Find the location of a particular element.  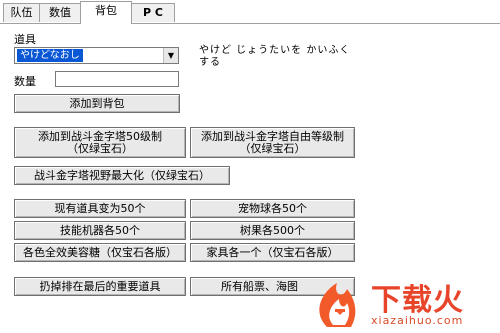

tab-bar: 队伍 数值 背包 P C is located at coordinates (250, 12).